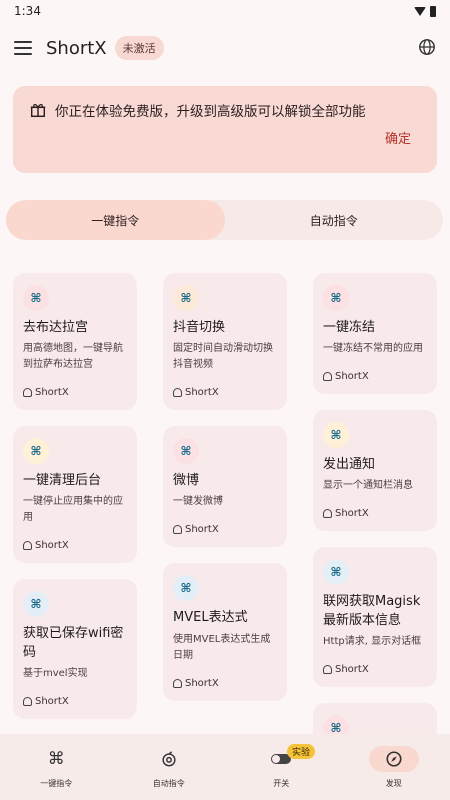  I want to click on status-icons, so click(425, 11).